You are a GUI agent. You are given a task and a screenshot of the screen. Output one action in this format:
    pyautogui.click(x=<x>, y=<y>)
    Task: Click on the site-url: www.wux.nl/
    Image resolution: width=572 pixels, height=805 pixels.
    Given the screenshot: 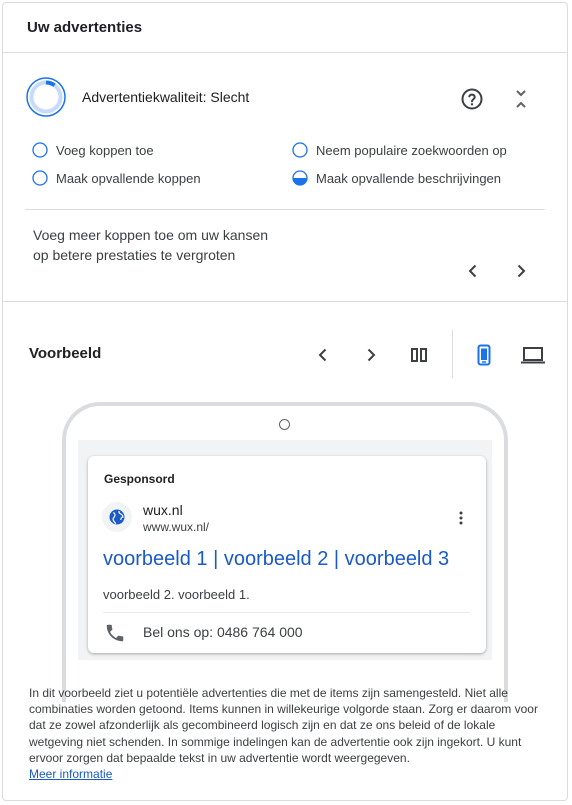 What is the action you would take?
    pyautogui.click(x=176, y=527)
    